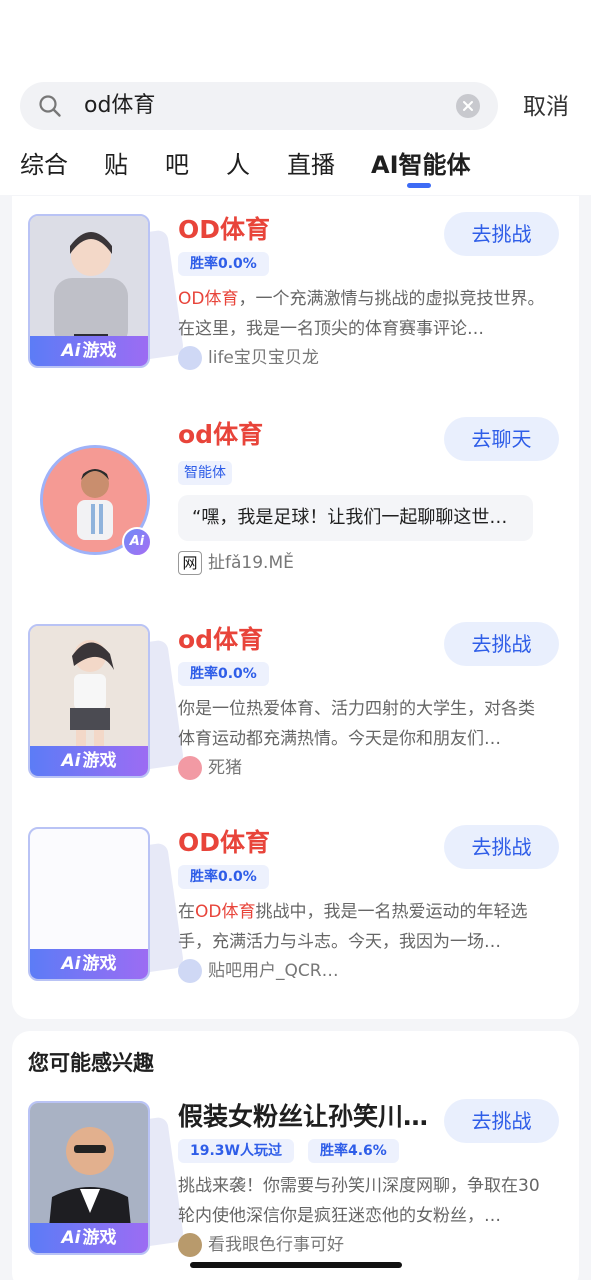  I want to click on tab-comprehensive: 综合, so click(44, 165).